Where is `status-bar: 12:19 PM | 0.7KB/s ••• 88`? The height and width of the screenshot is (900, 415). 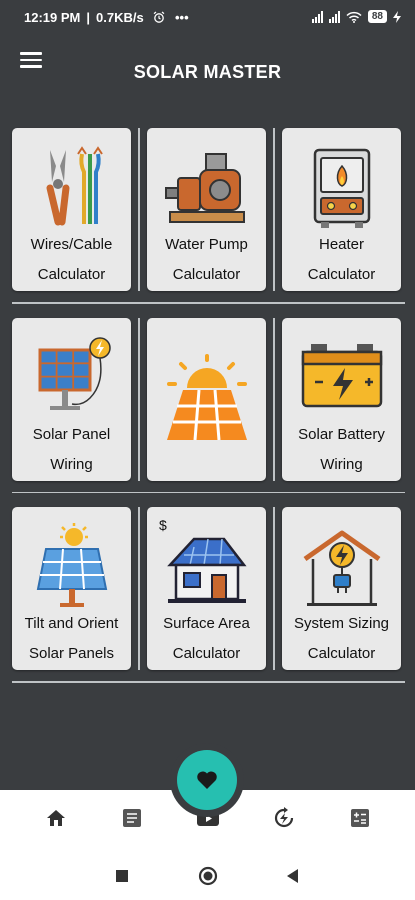 status-bar: 12:19 PM | 0.7KB/s ••• 88 is located at coordinates (207, 17).